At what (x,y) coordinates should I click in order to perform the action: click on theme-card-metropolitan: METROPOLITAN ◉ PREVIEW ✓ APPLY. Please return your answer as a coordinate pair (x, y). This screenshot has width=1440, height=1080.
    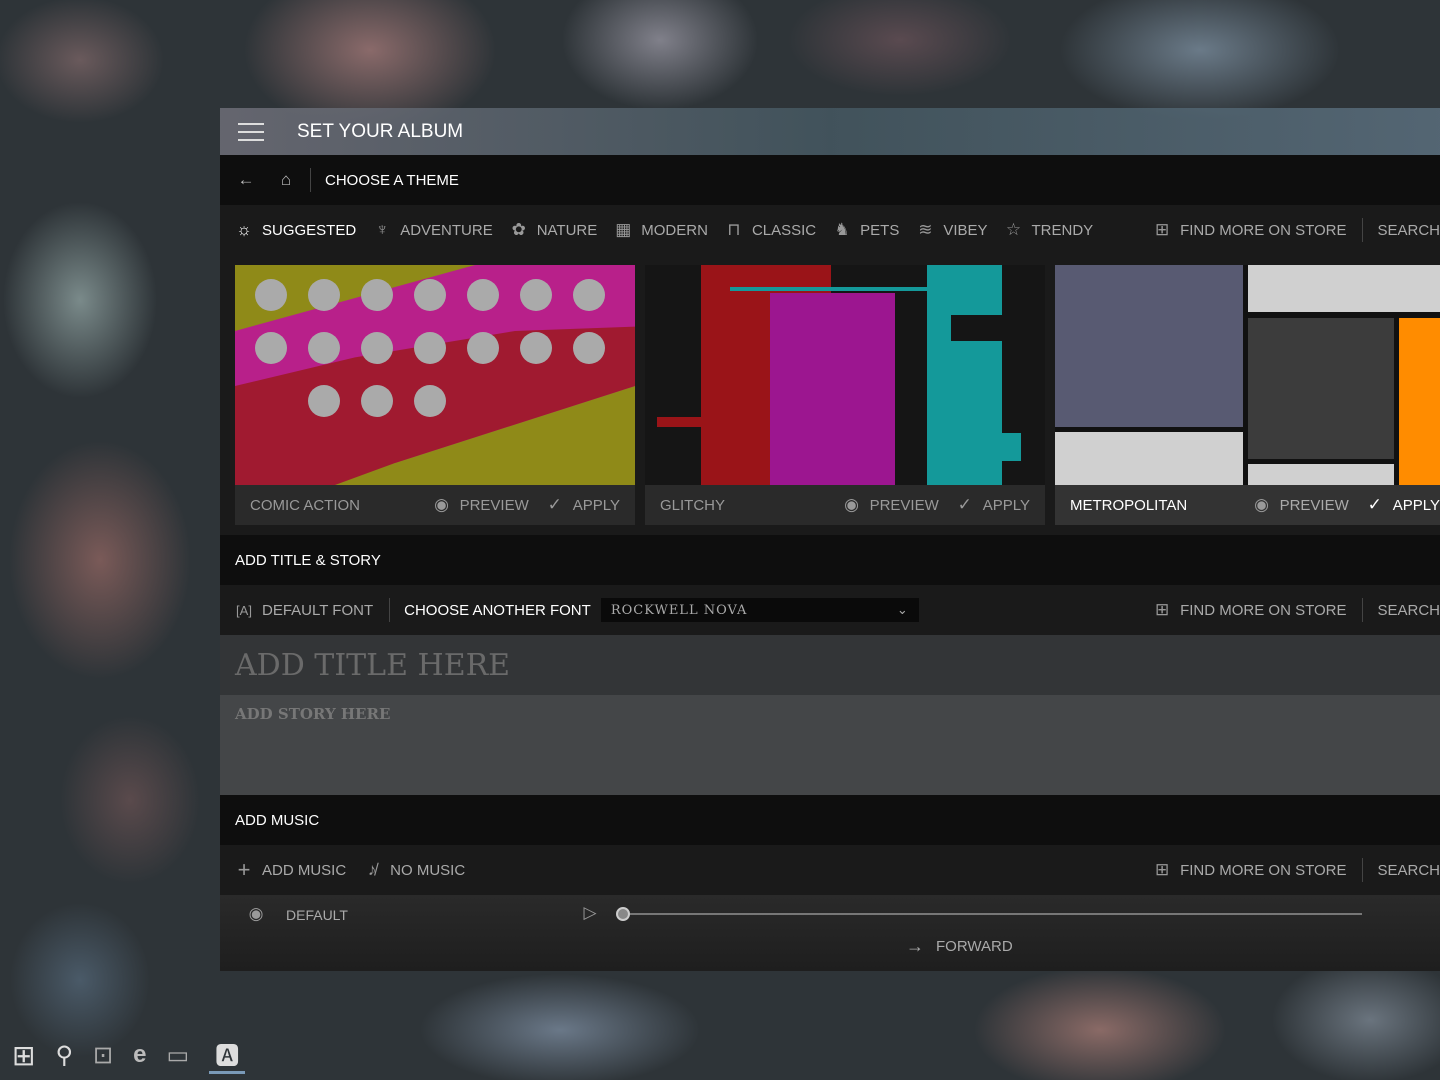
    Looking at the image, I should click on (1247, 395).